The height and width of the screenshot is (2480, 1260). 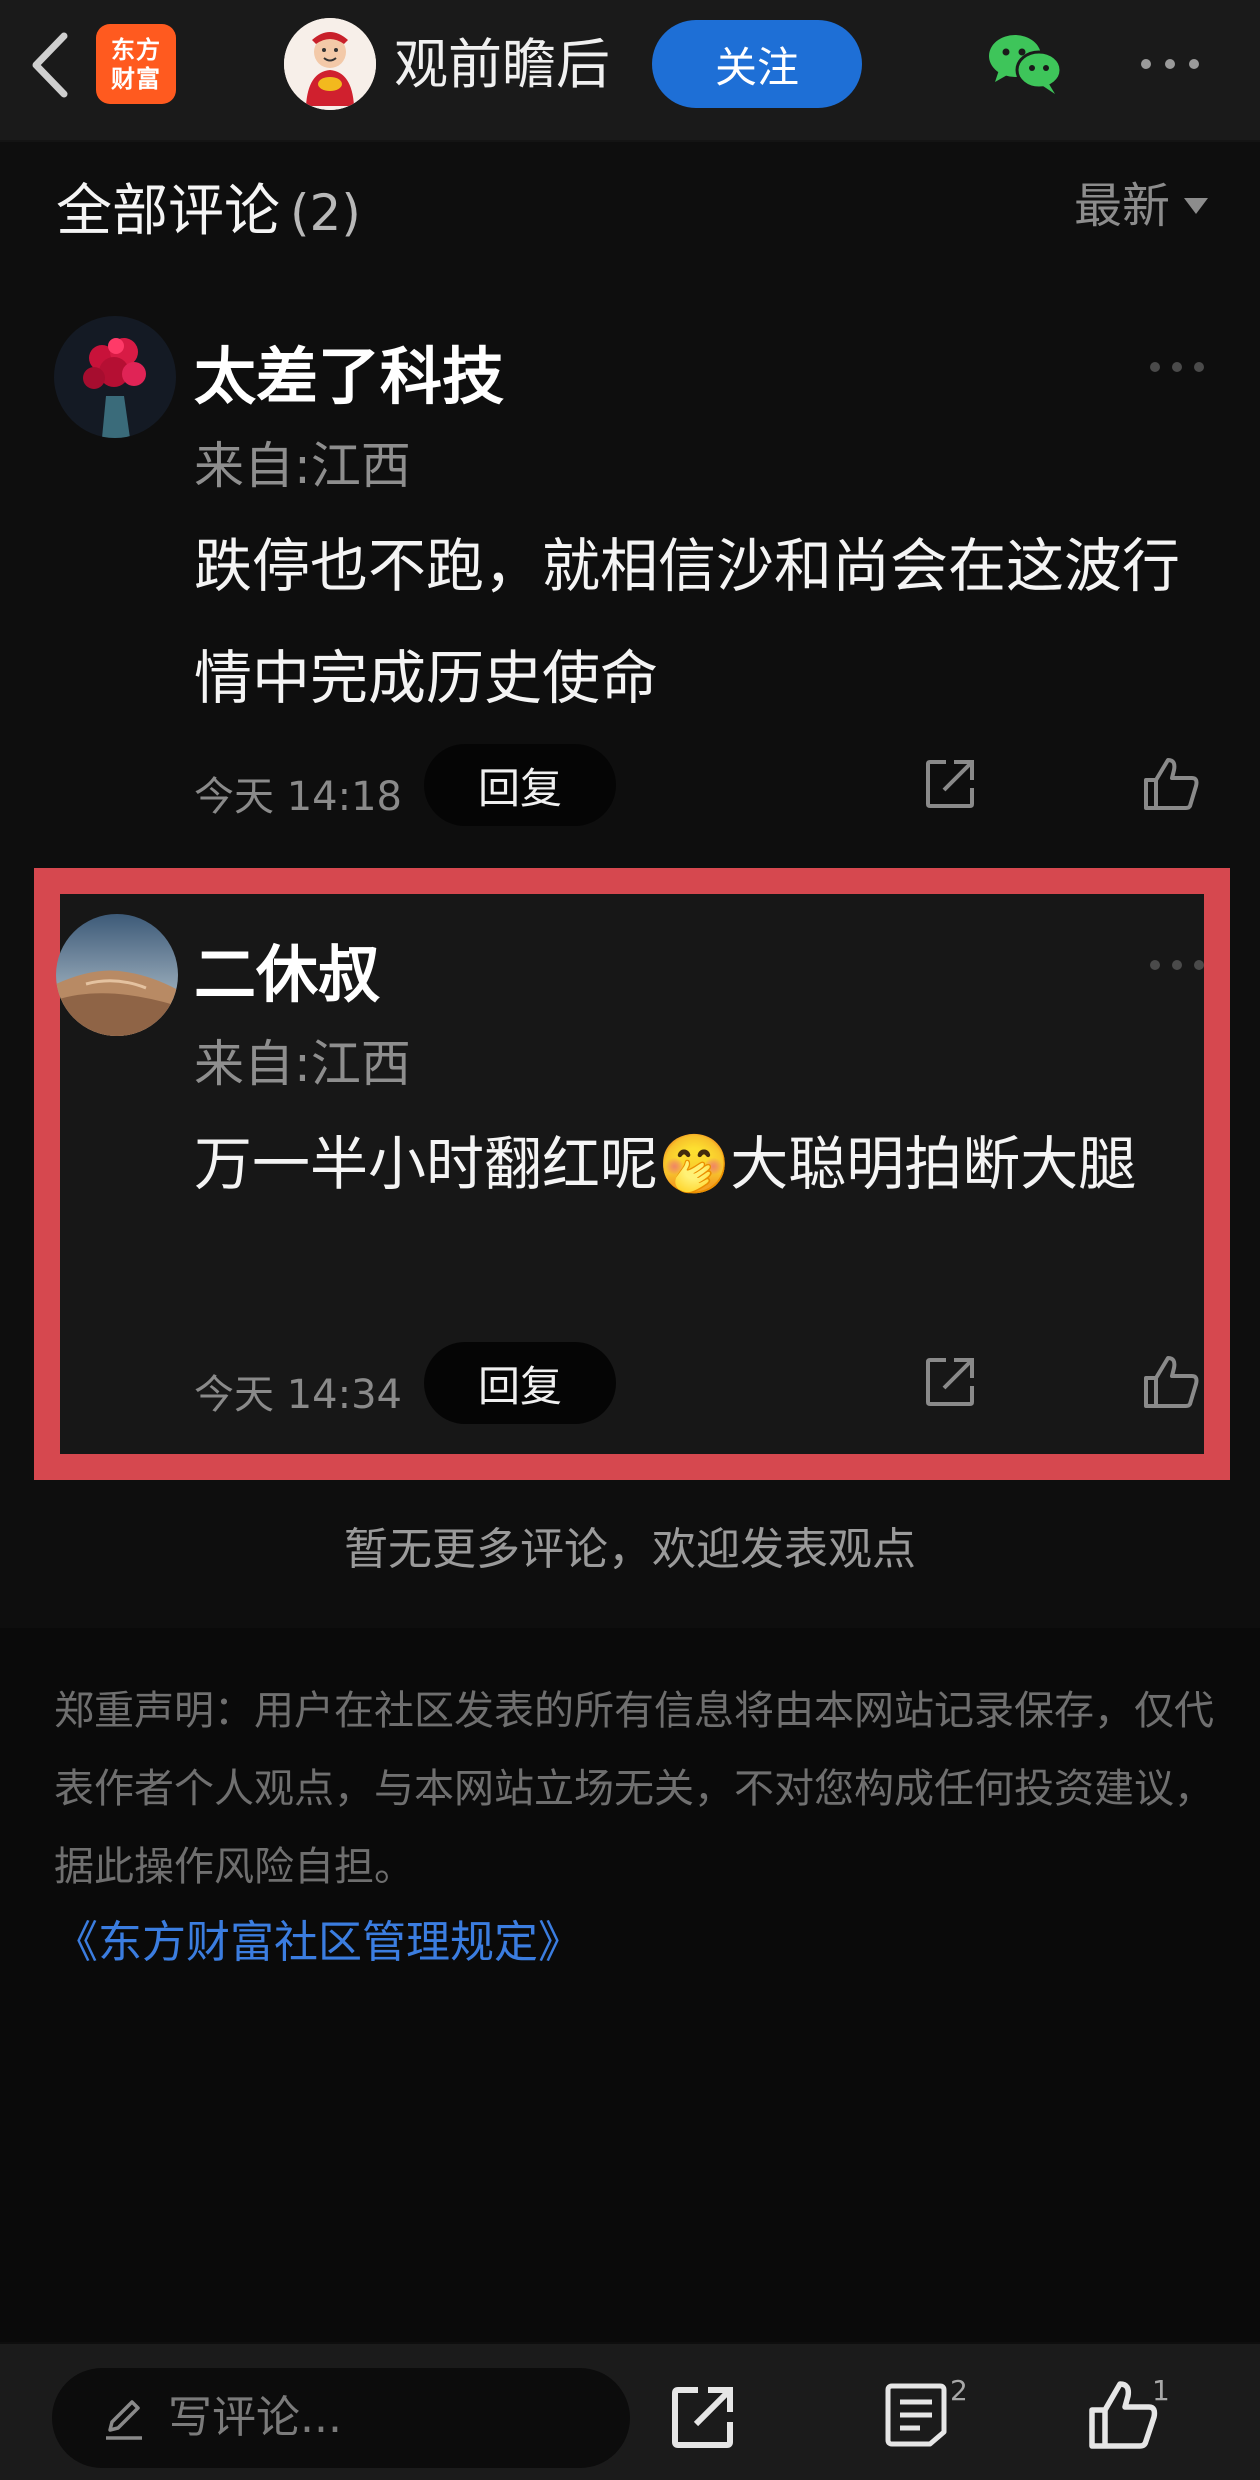 I want to click on pencil-icon, so click(x=124, y=2420).